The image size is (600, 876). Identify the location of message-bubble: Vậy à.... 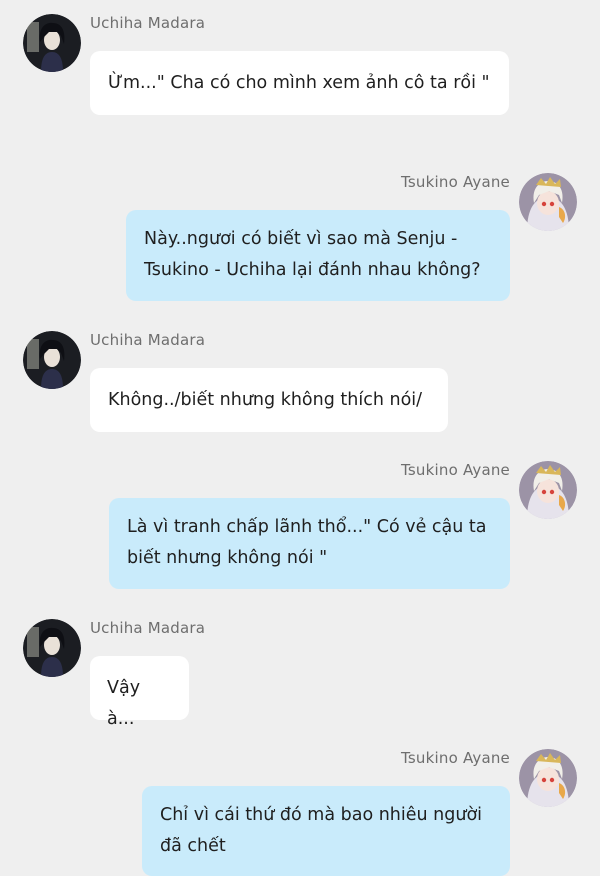
(139, 692).